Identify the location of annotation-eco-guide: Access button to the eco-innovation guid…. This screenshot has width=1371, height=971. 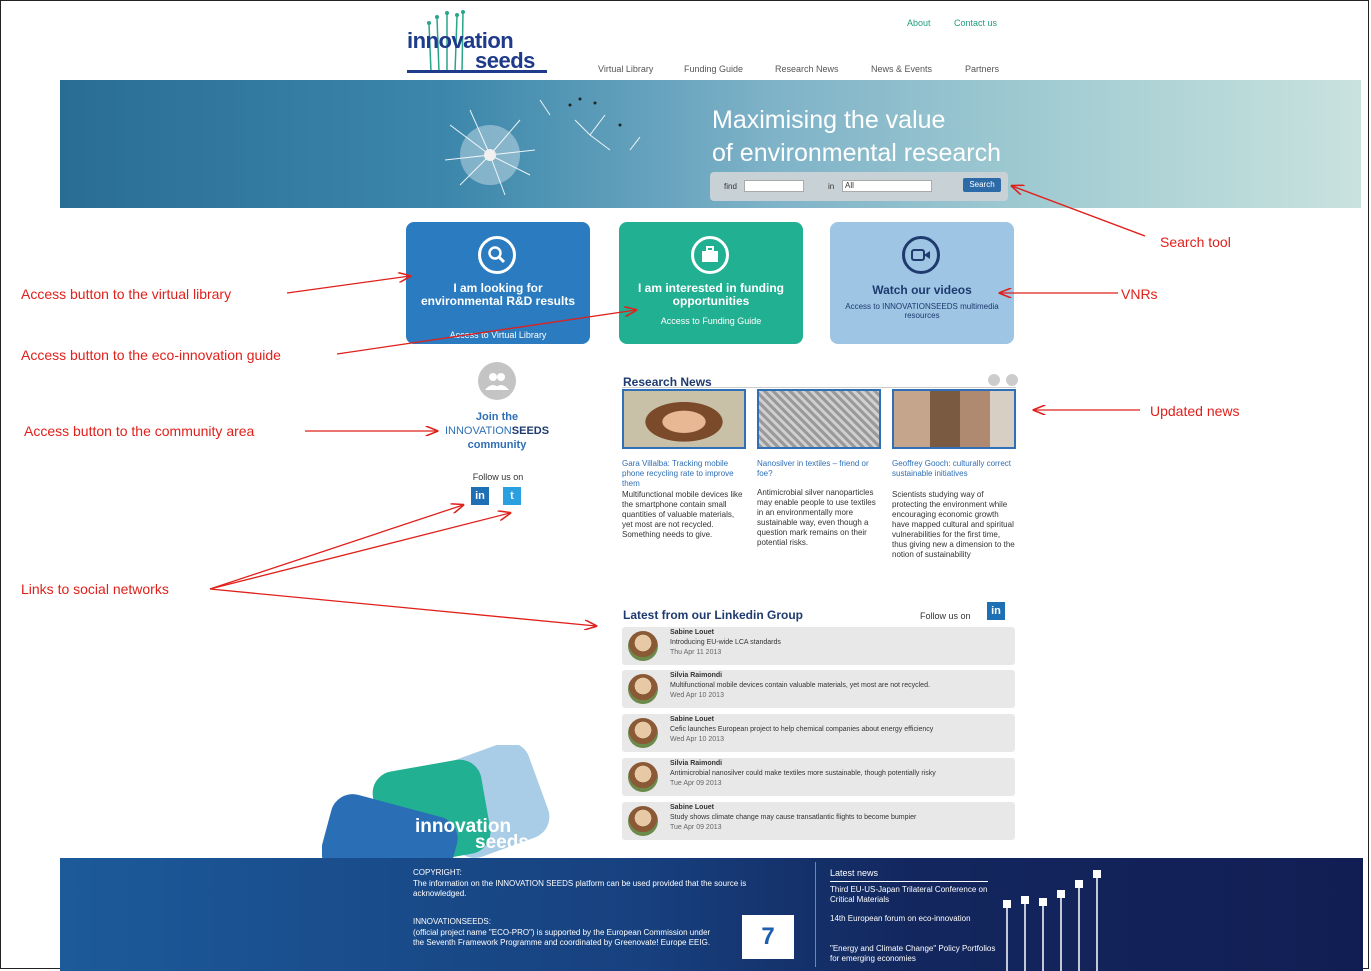
(151, 355).